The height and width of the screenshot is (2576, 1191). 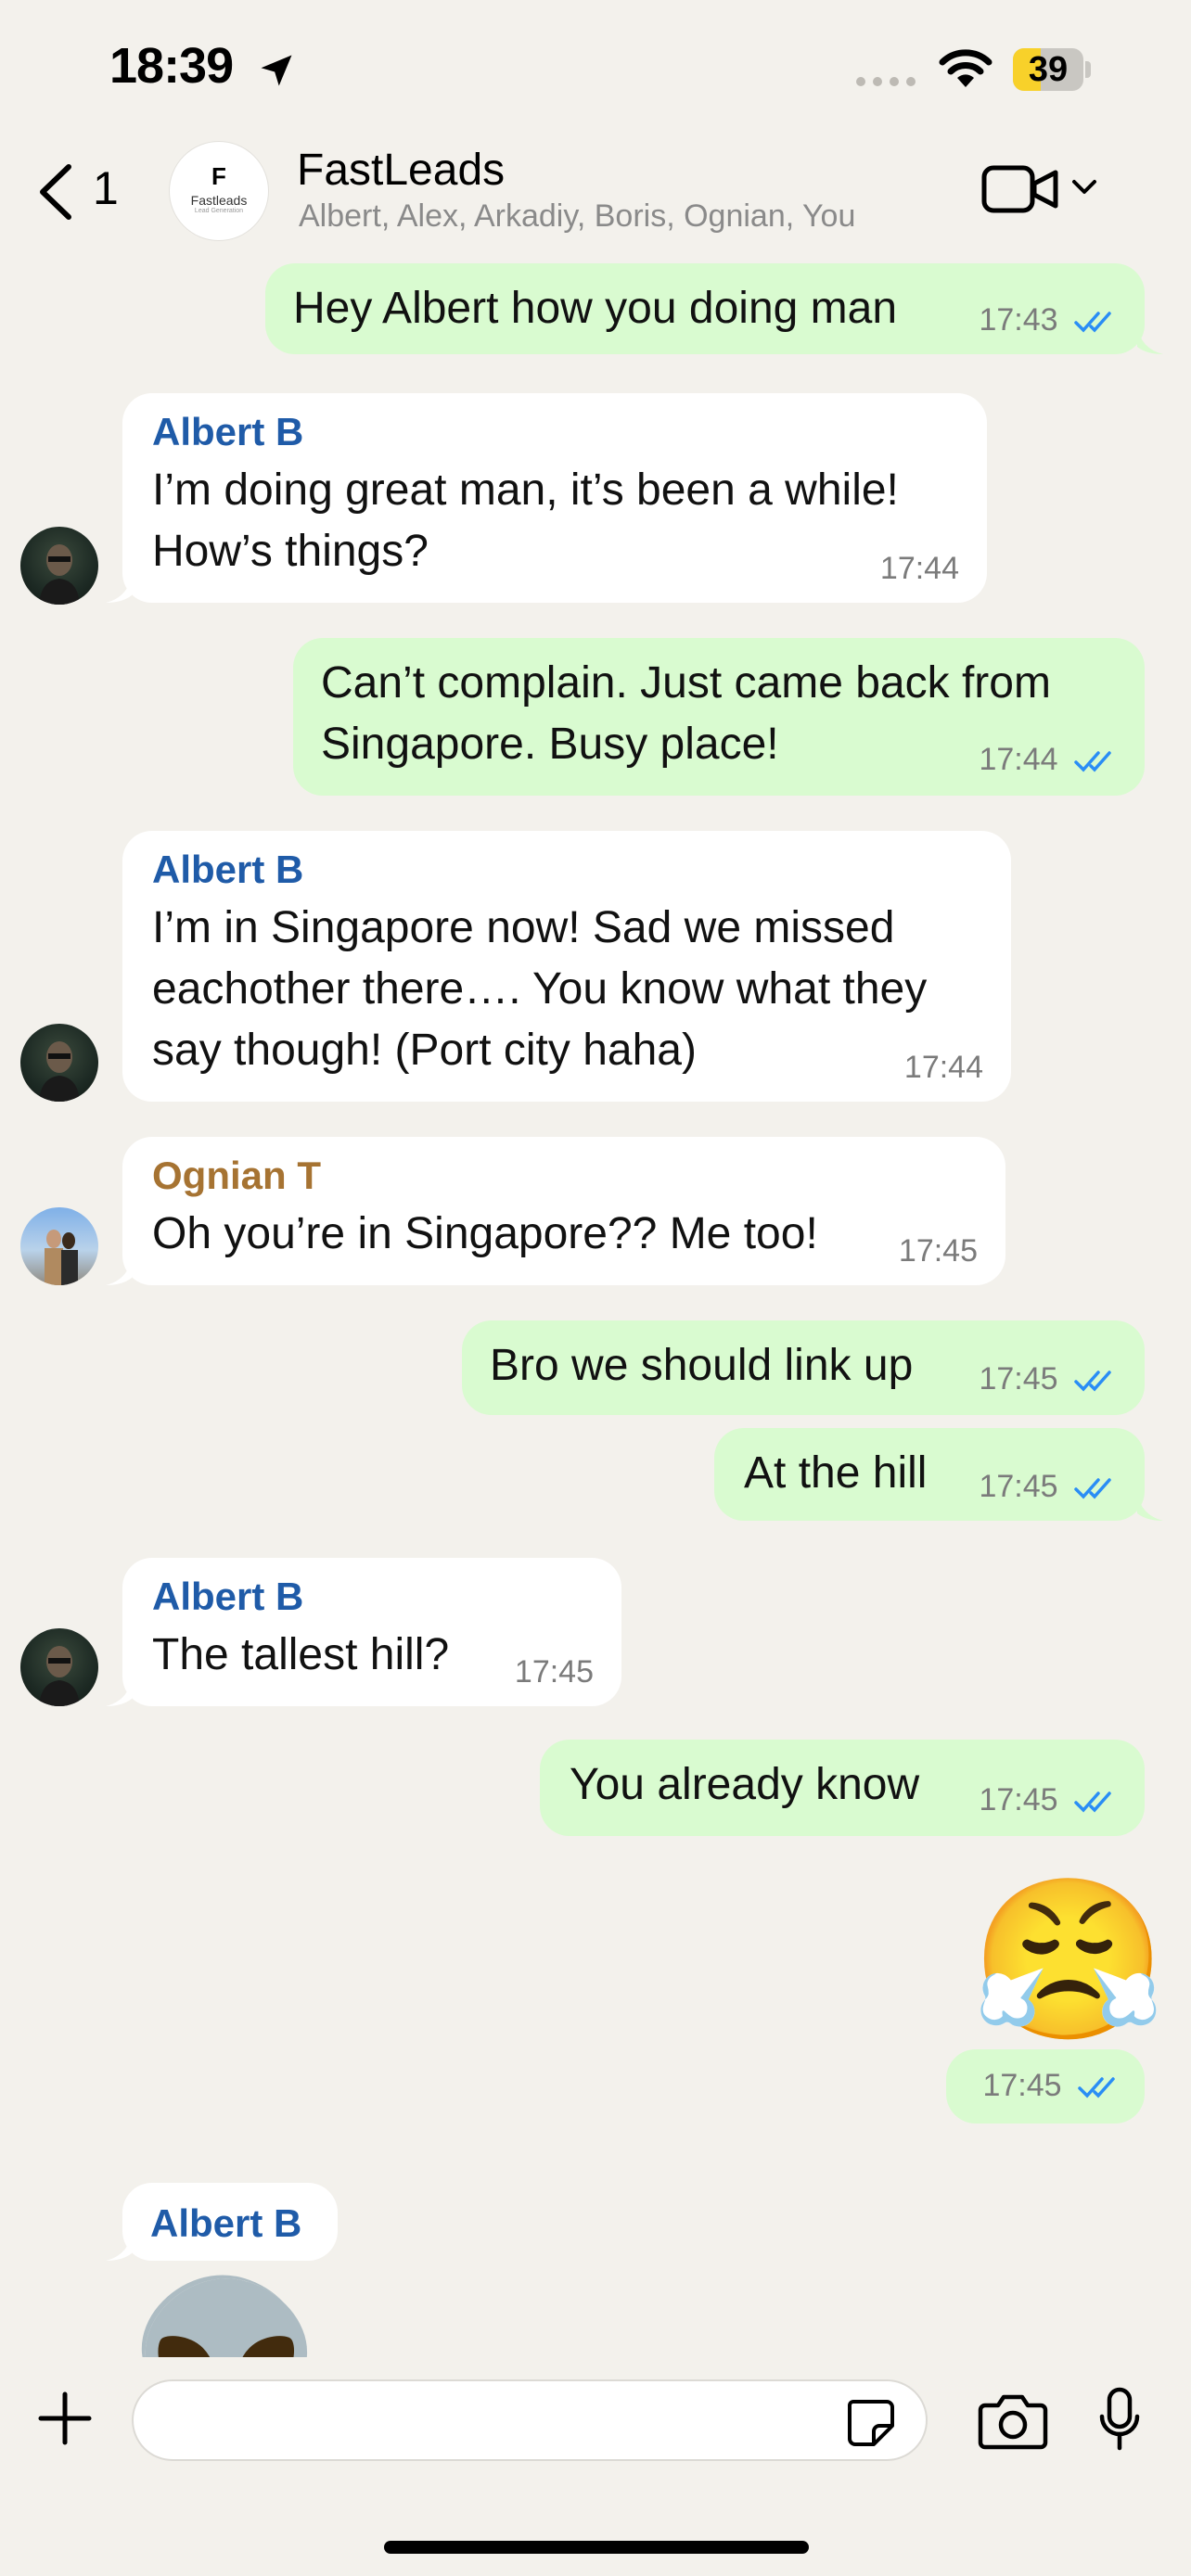 I want to click on back-chevron-icon, so click(x=54, y=192).